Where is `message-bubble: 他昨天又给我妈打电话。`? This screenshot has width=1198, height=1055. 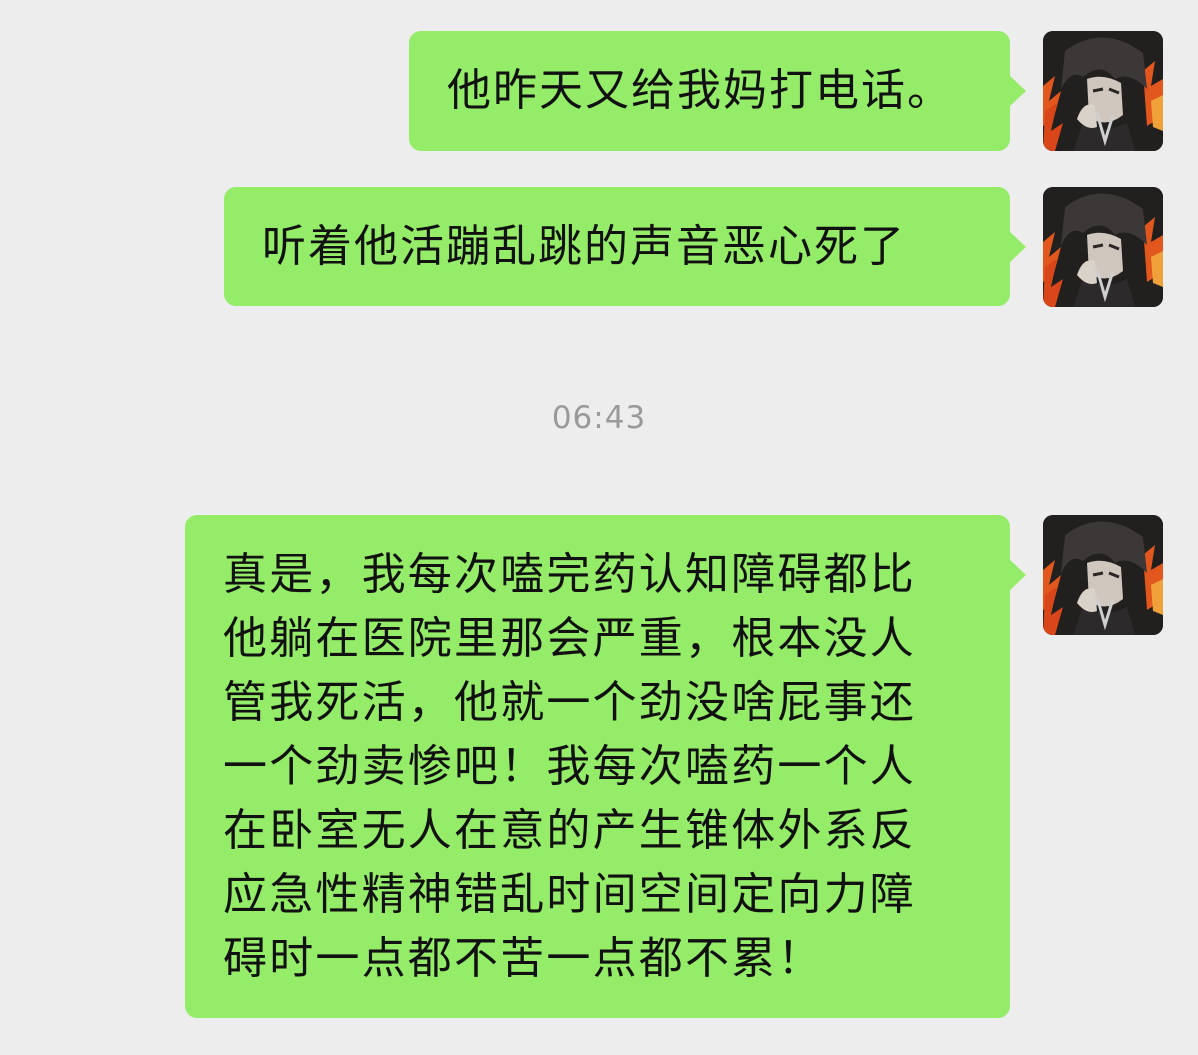
message-bubble: 他昨天又给我妈打电话。 is located at coordinates (717, 91).